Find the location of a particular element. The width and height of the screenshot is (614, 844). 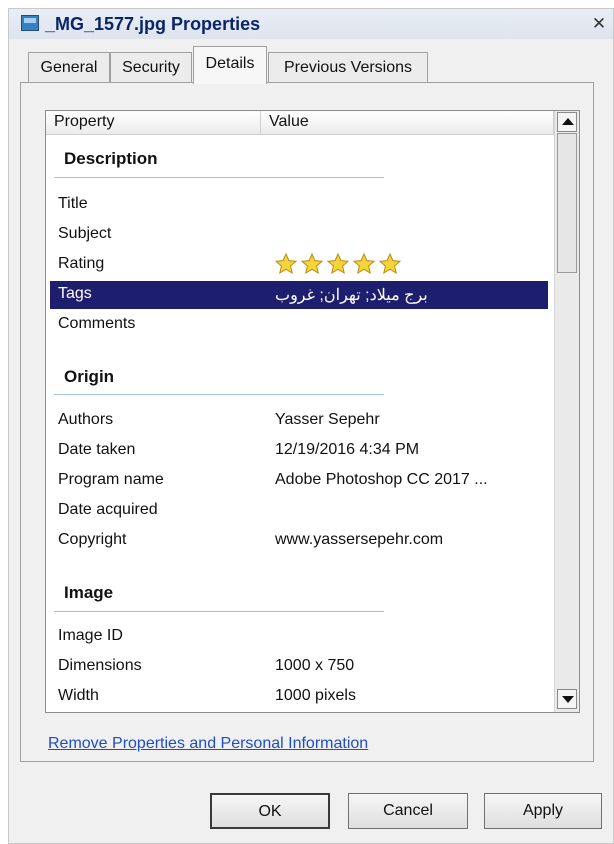

section-image: Image is located at coordinates (89, 592).